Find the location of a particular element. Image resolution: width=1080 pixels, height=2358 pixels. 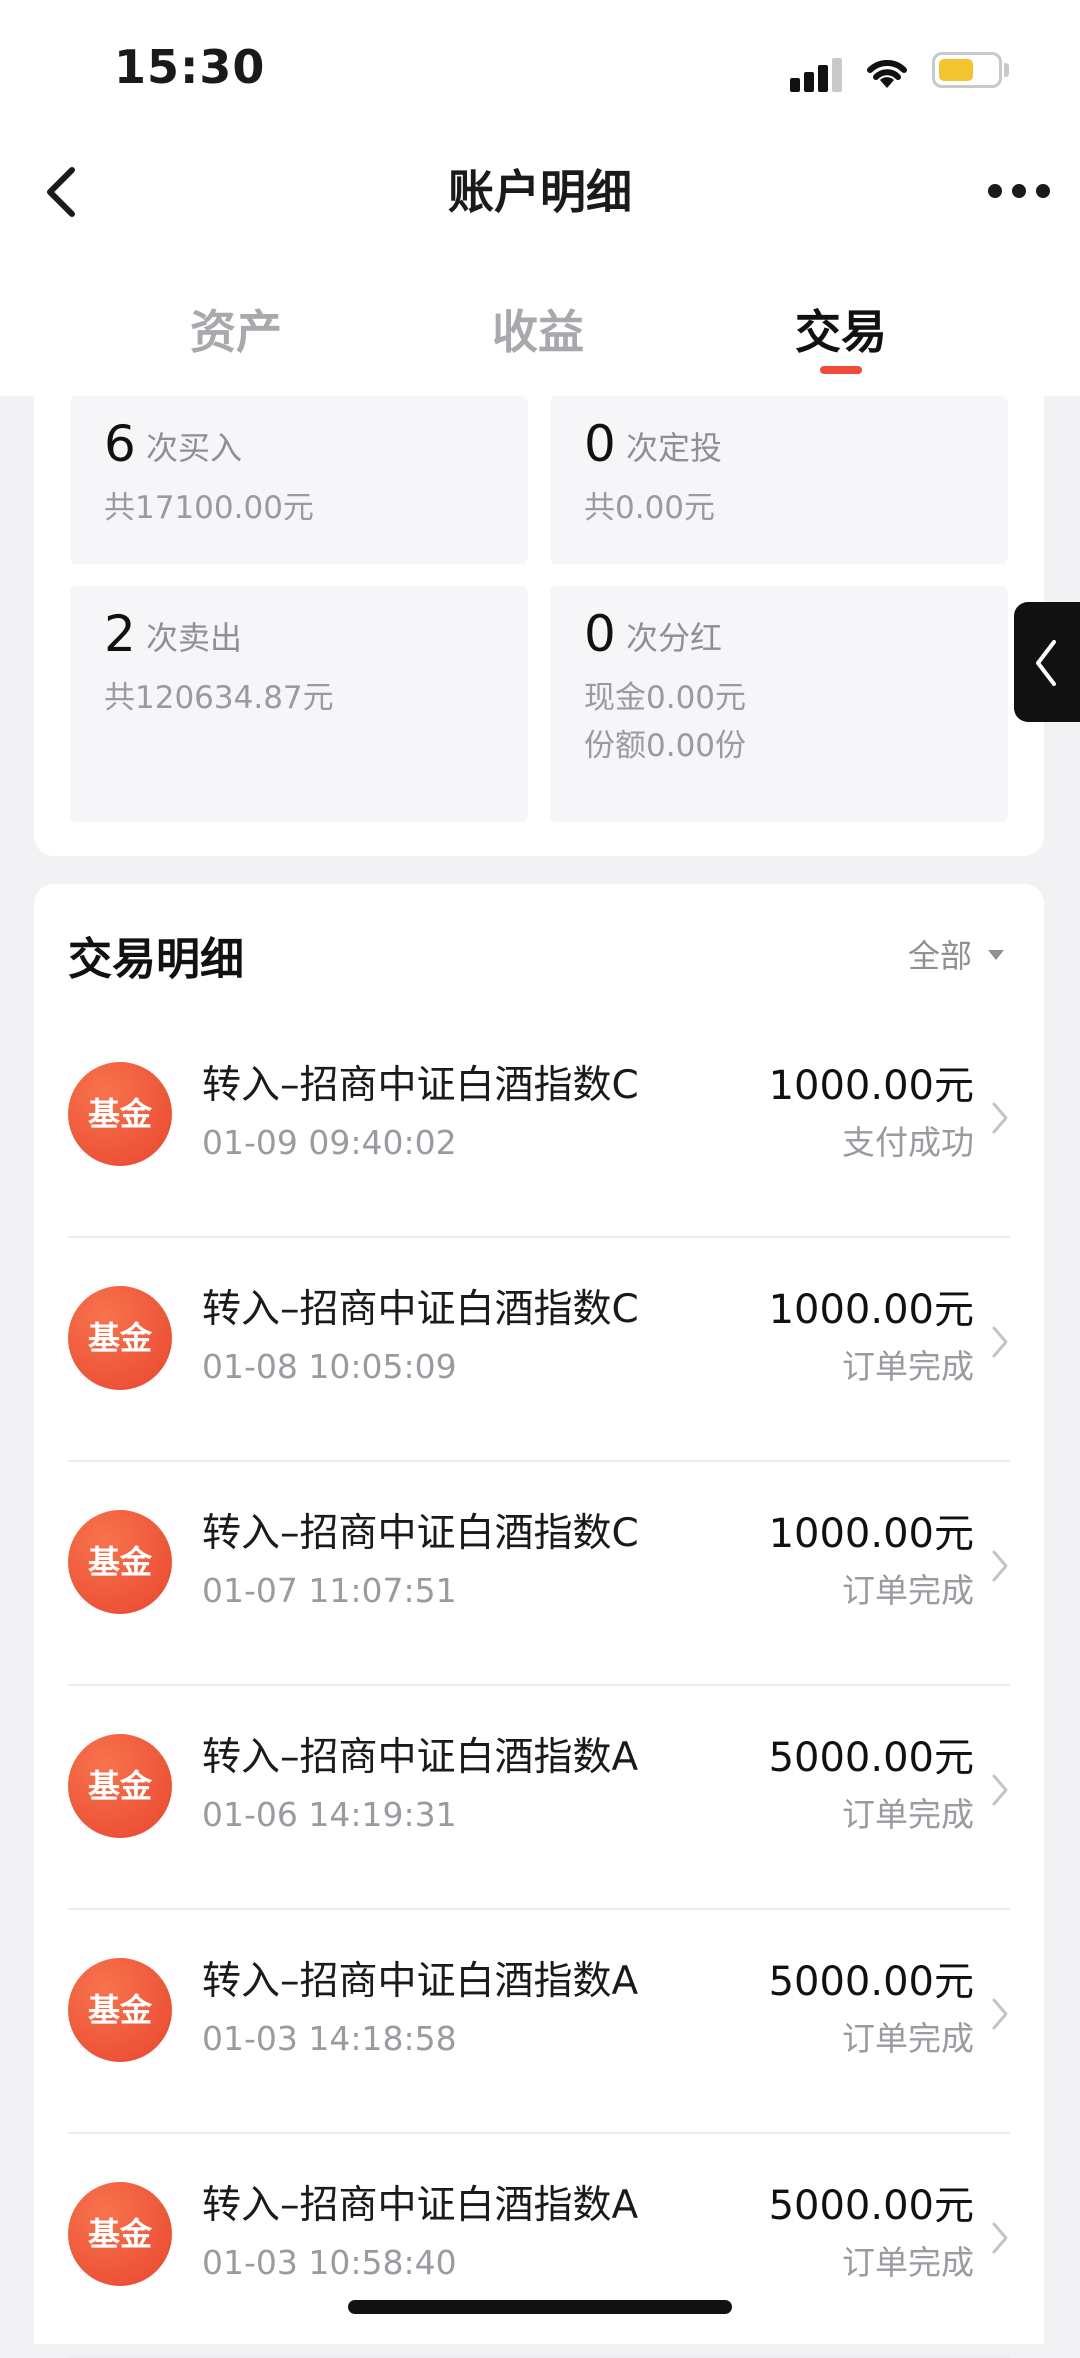

battery-icon is located at coordinates (967, 70).